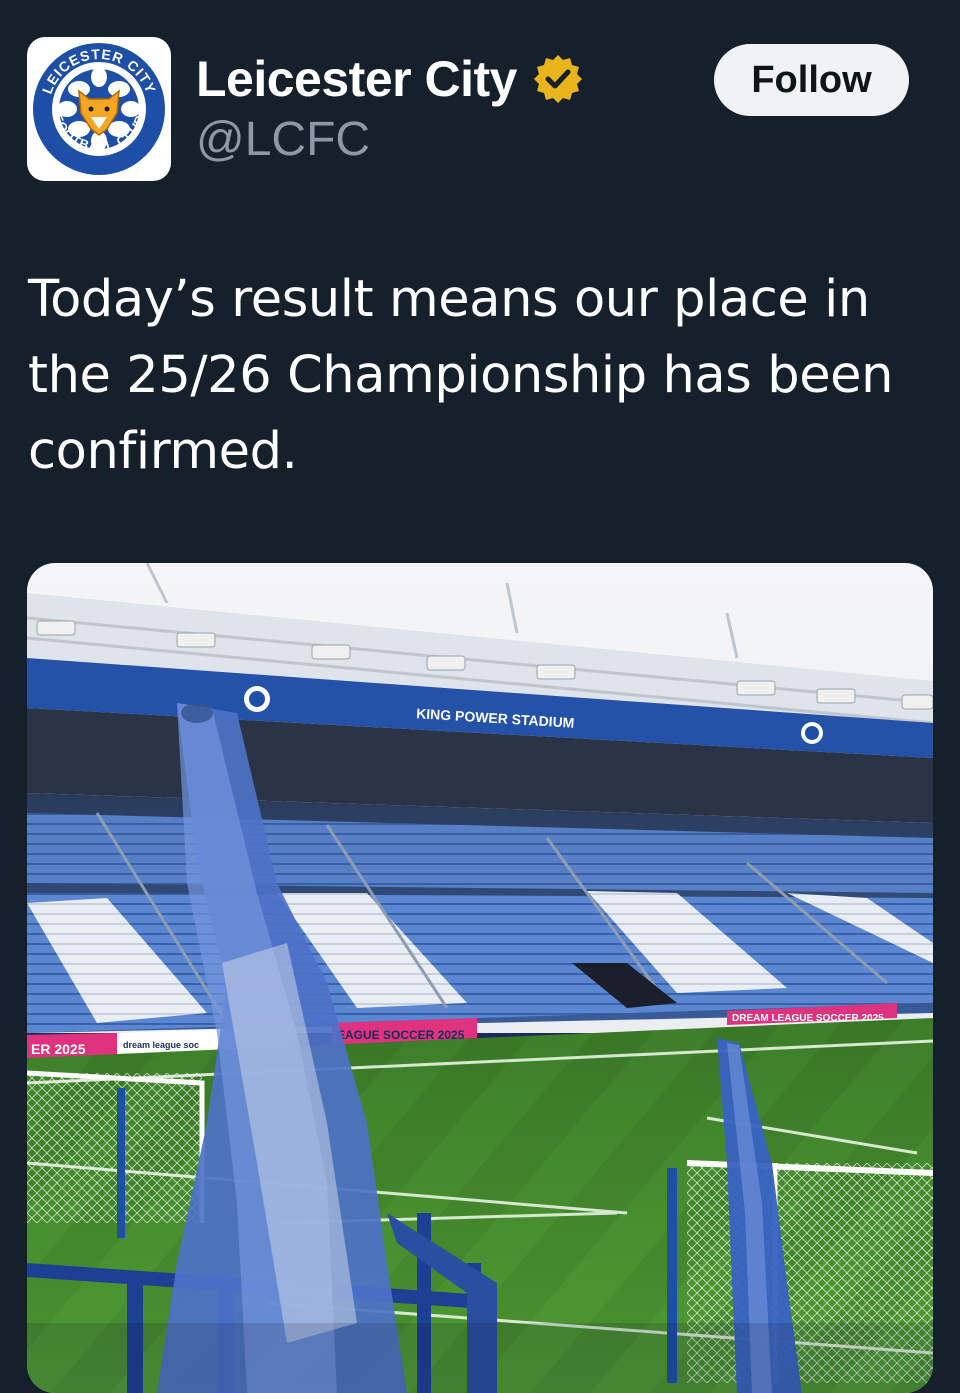  Describe the element at coordinates (558, 79) in the screenshot. I see `verified-badge-icon` at that location.